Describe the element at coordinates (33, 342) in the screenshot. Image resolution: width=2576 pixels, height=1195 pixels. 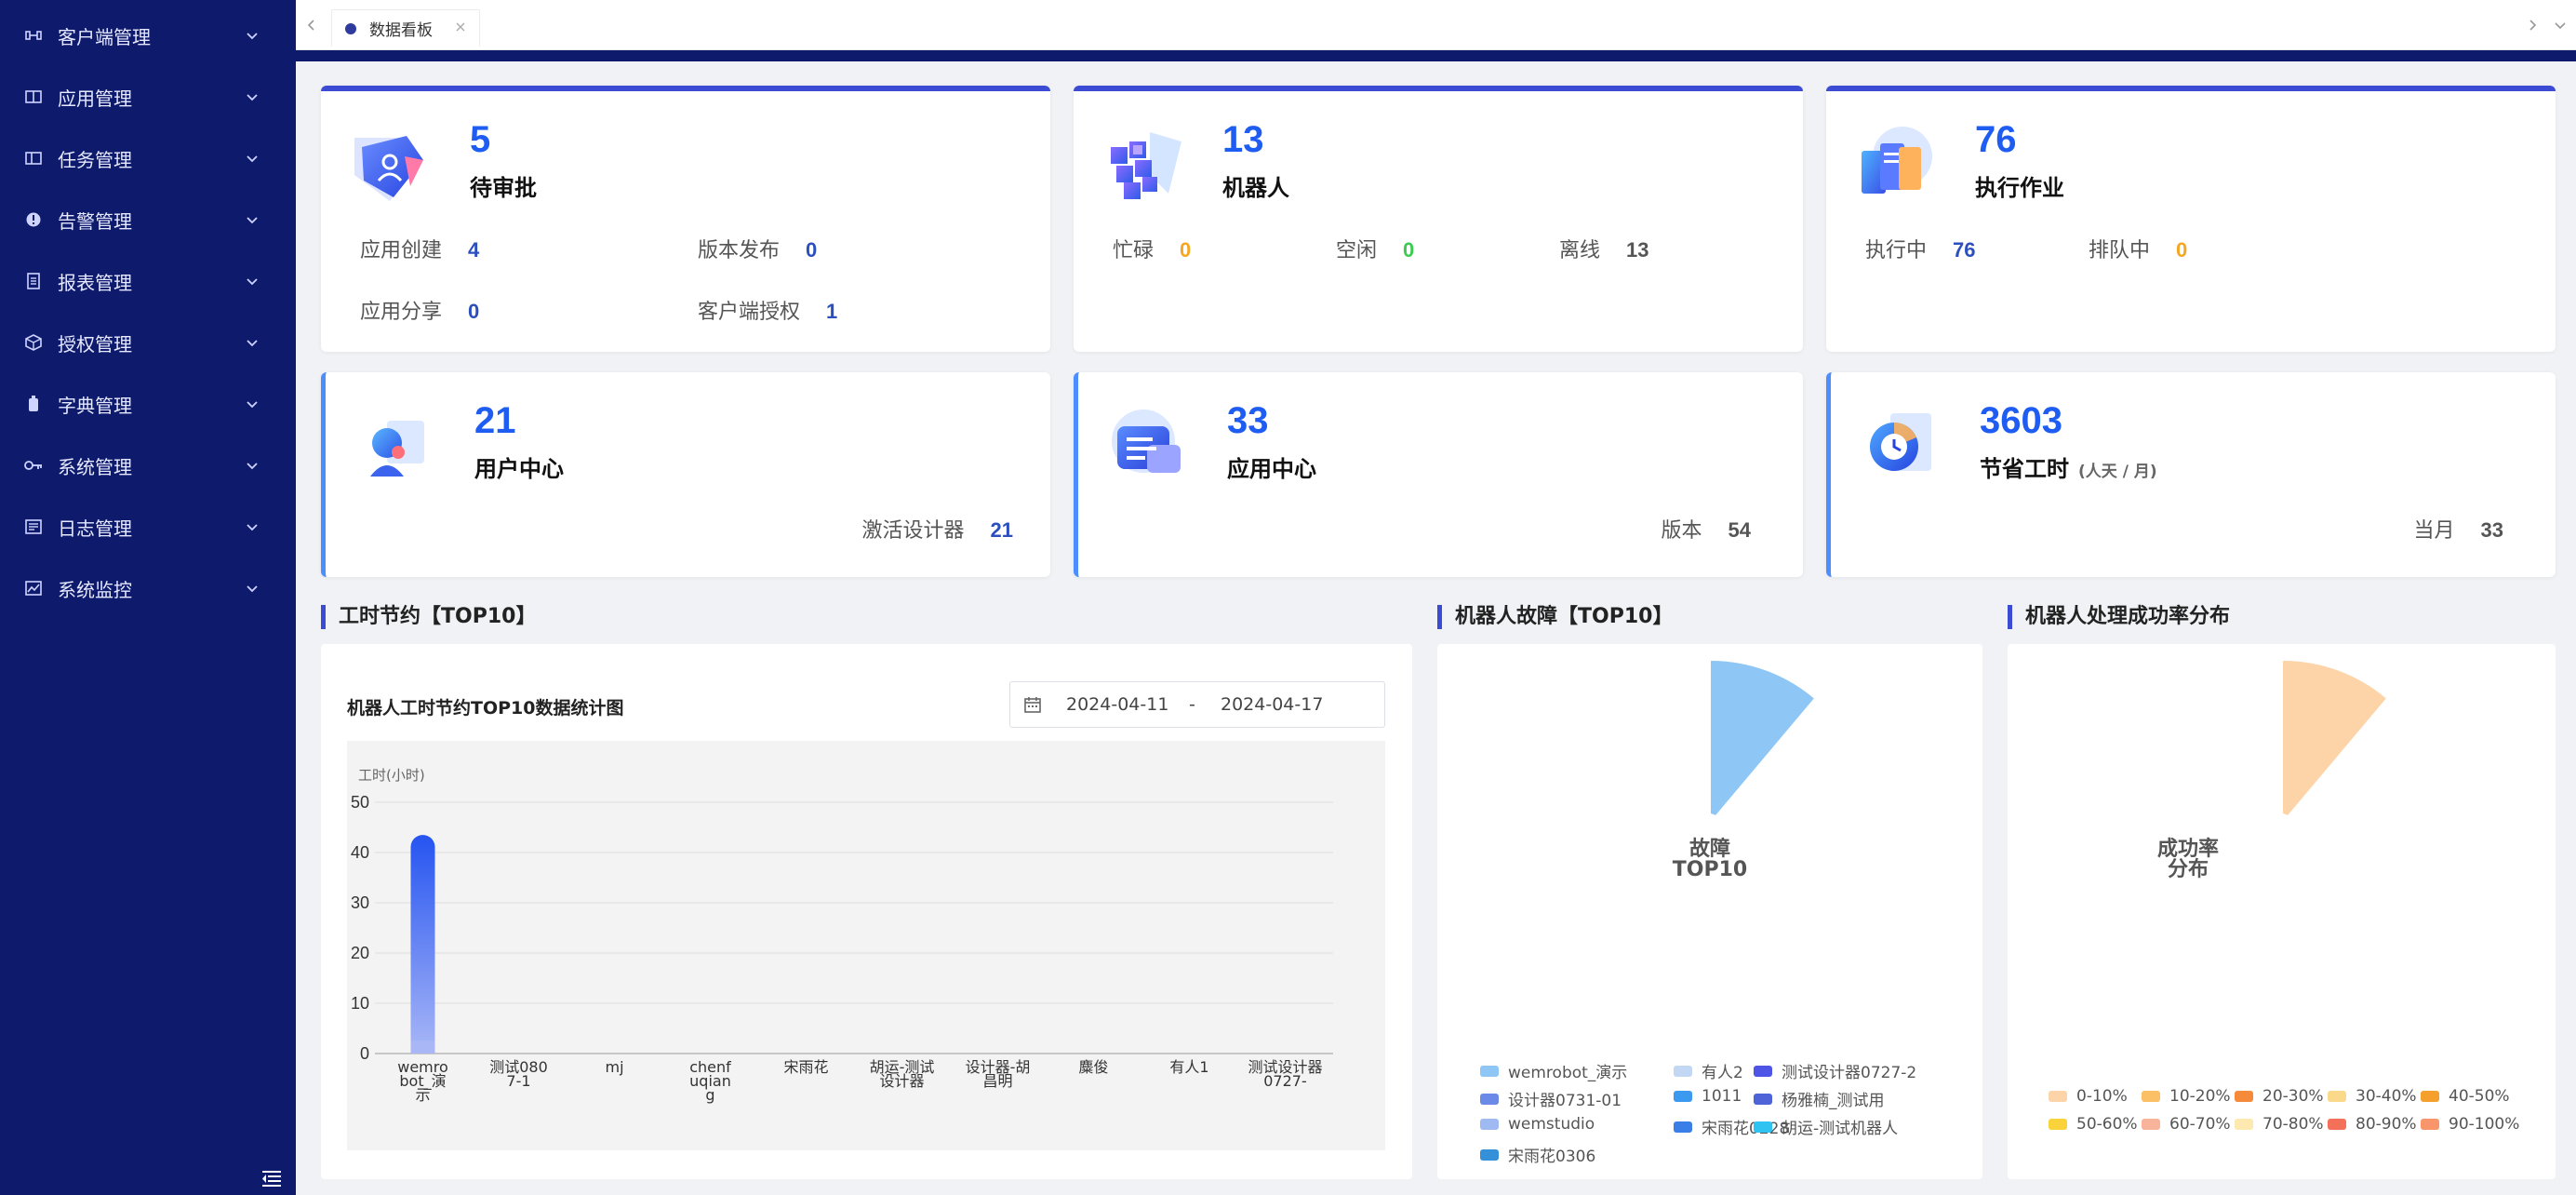
I see `auth-icon` at that location.